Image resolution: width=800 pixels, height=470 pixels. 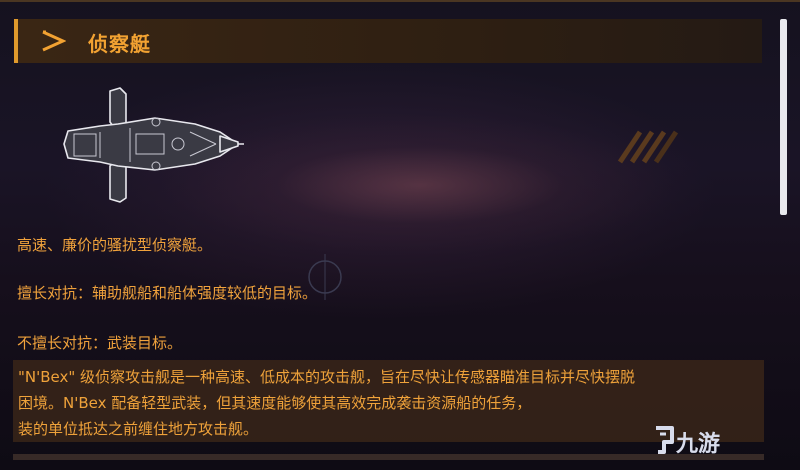 What do you see at coordinates (119, 44) in the screenshot?
I see `page-title: 侦察艇` at bounding box center [119, 44].